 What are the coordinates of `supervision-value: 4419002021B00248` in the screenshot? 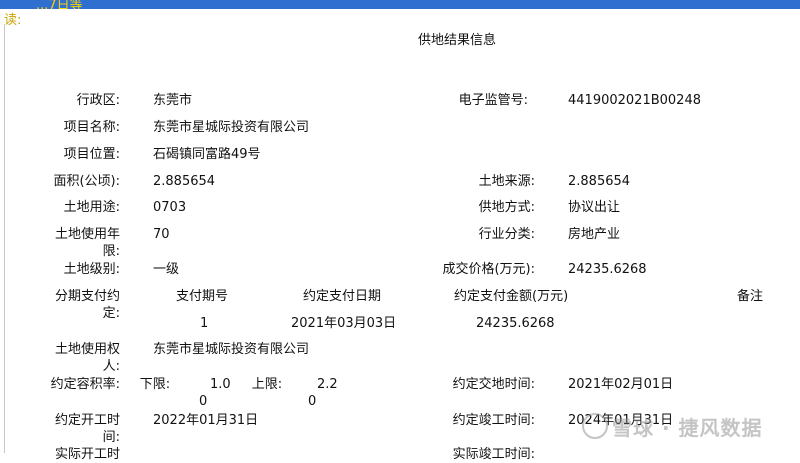 It's located at (634, 100).